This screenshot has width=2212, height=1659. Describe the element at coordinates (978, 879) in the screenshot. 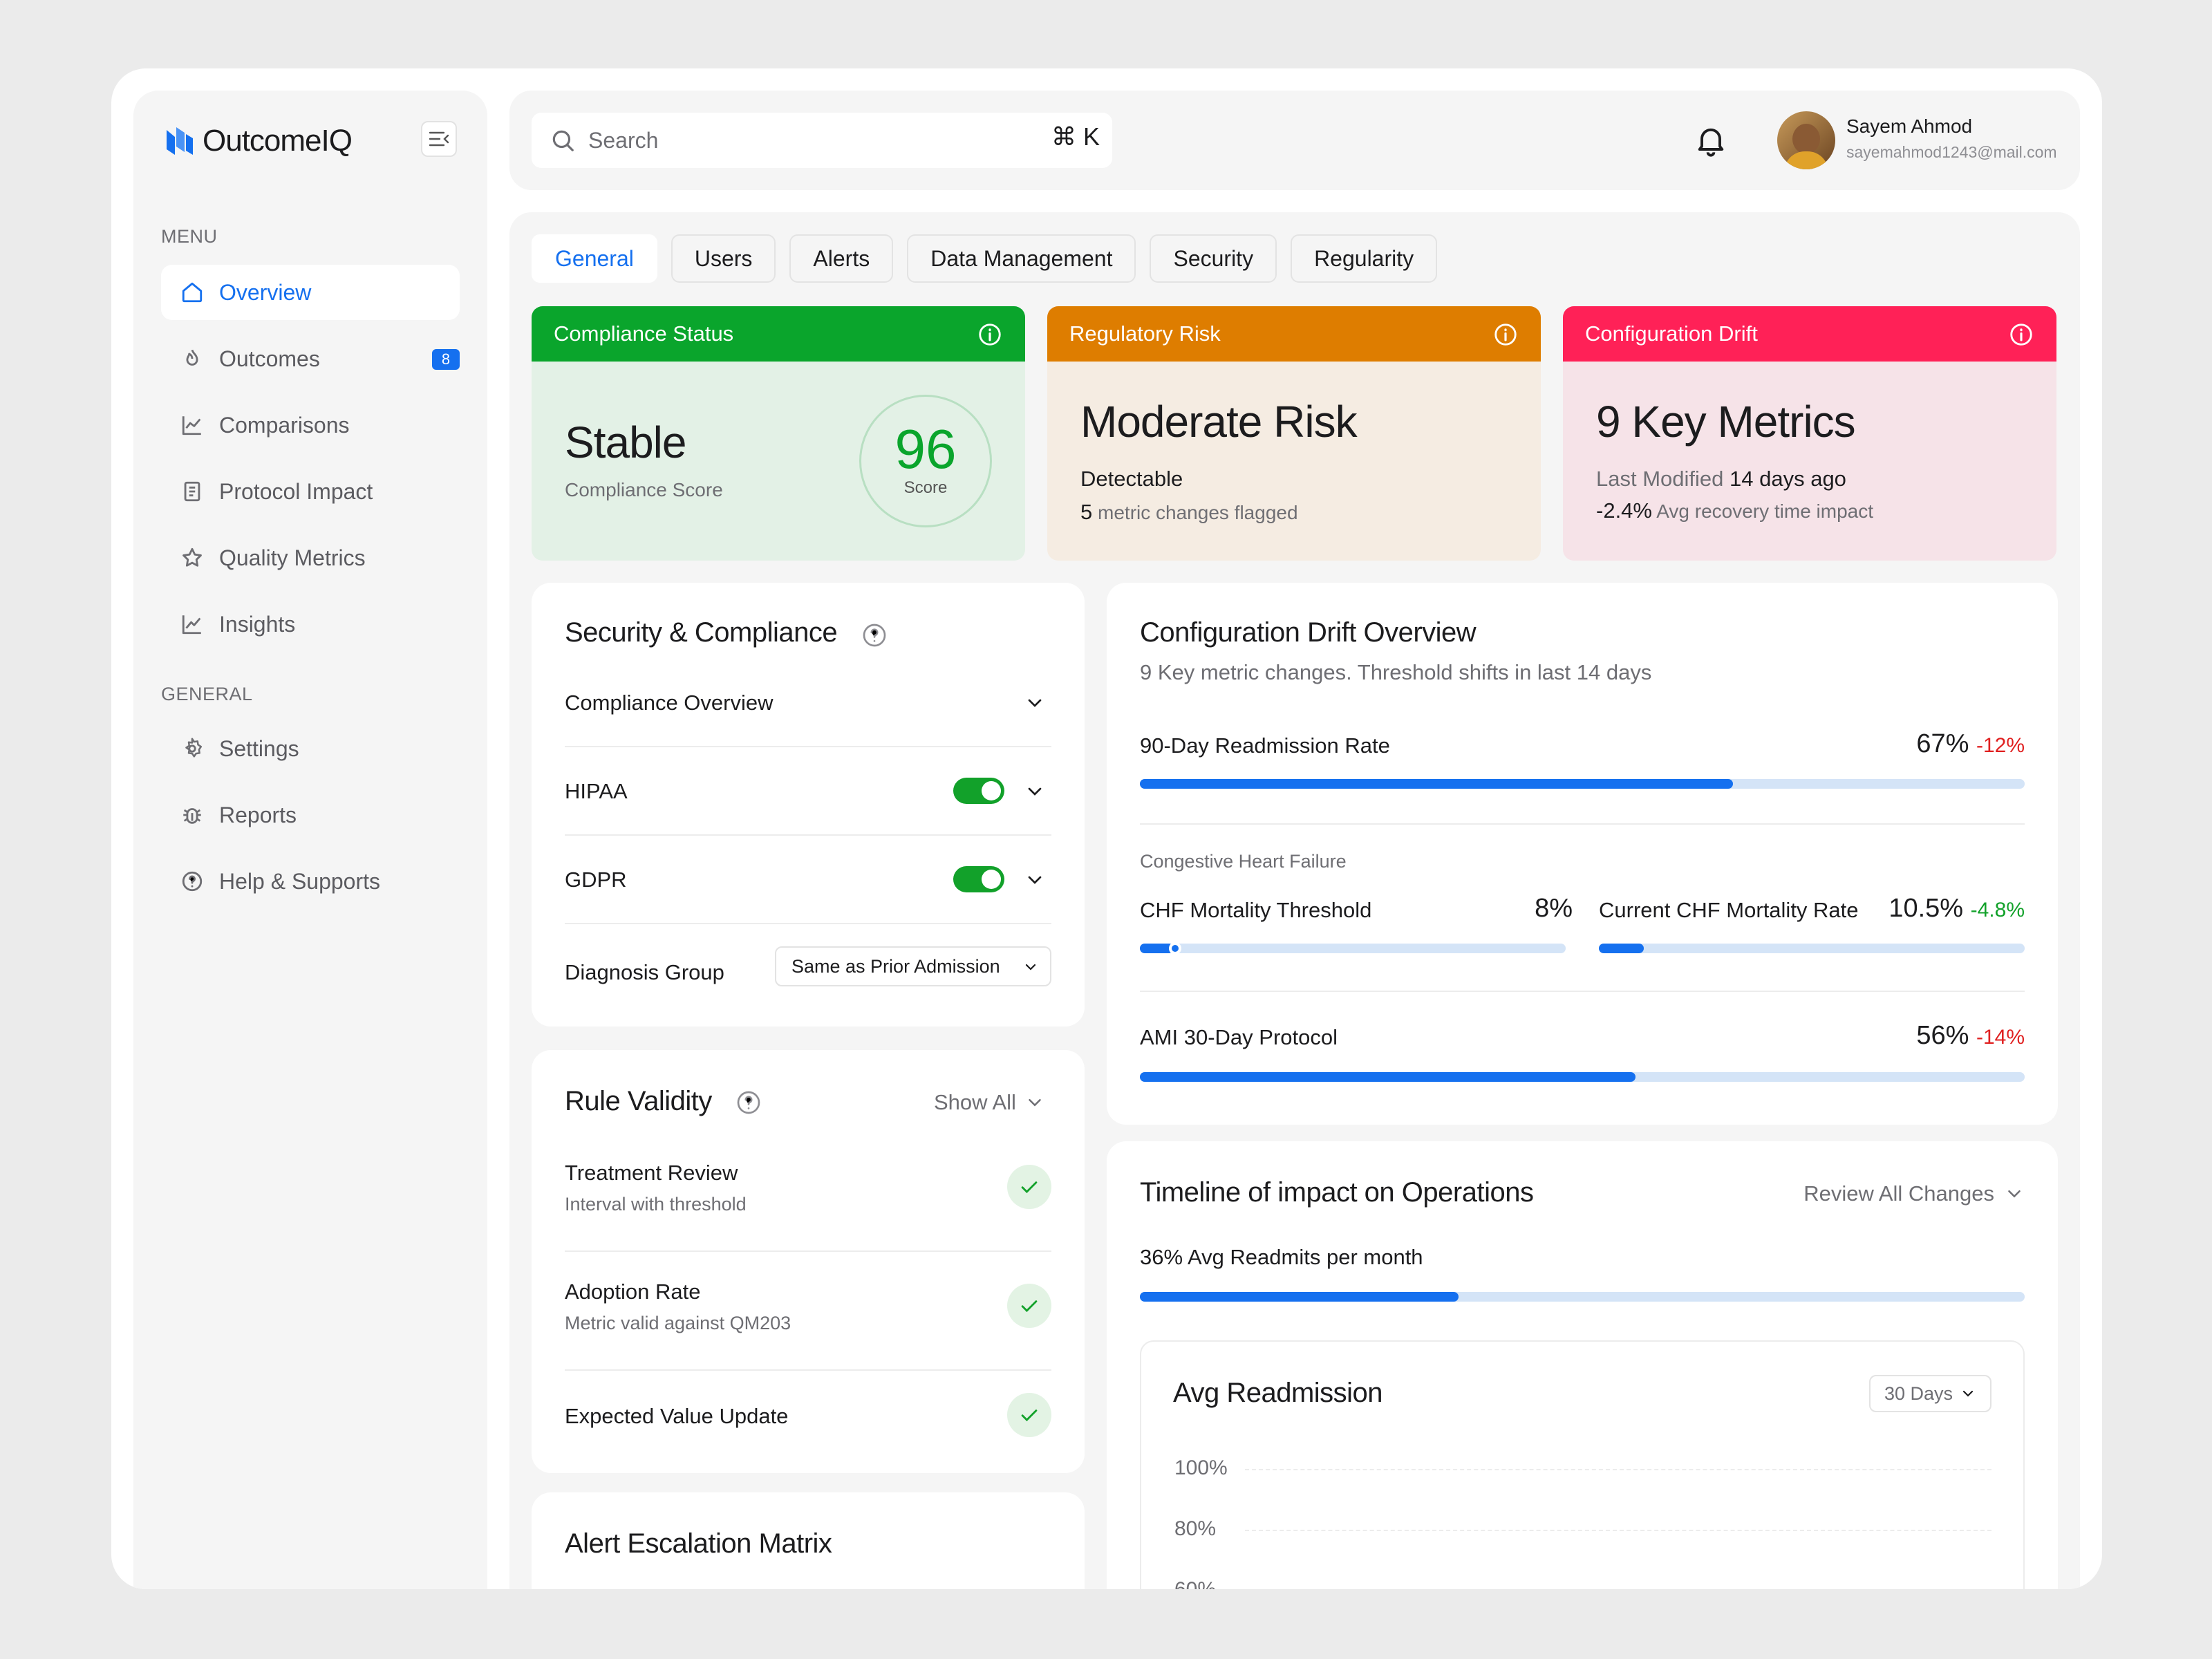

I see `gdpr-toggle` at that location.